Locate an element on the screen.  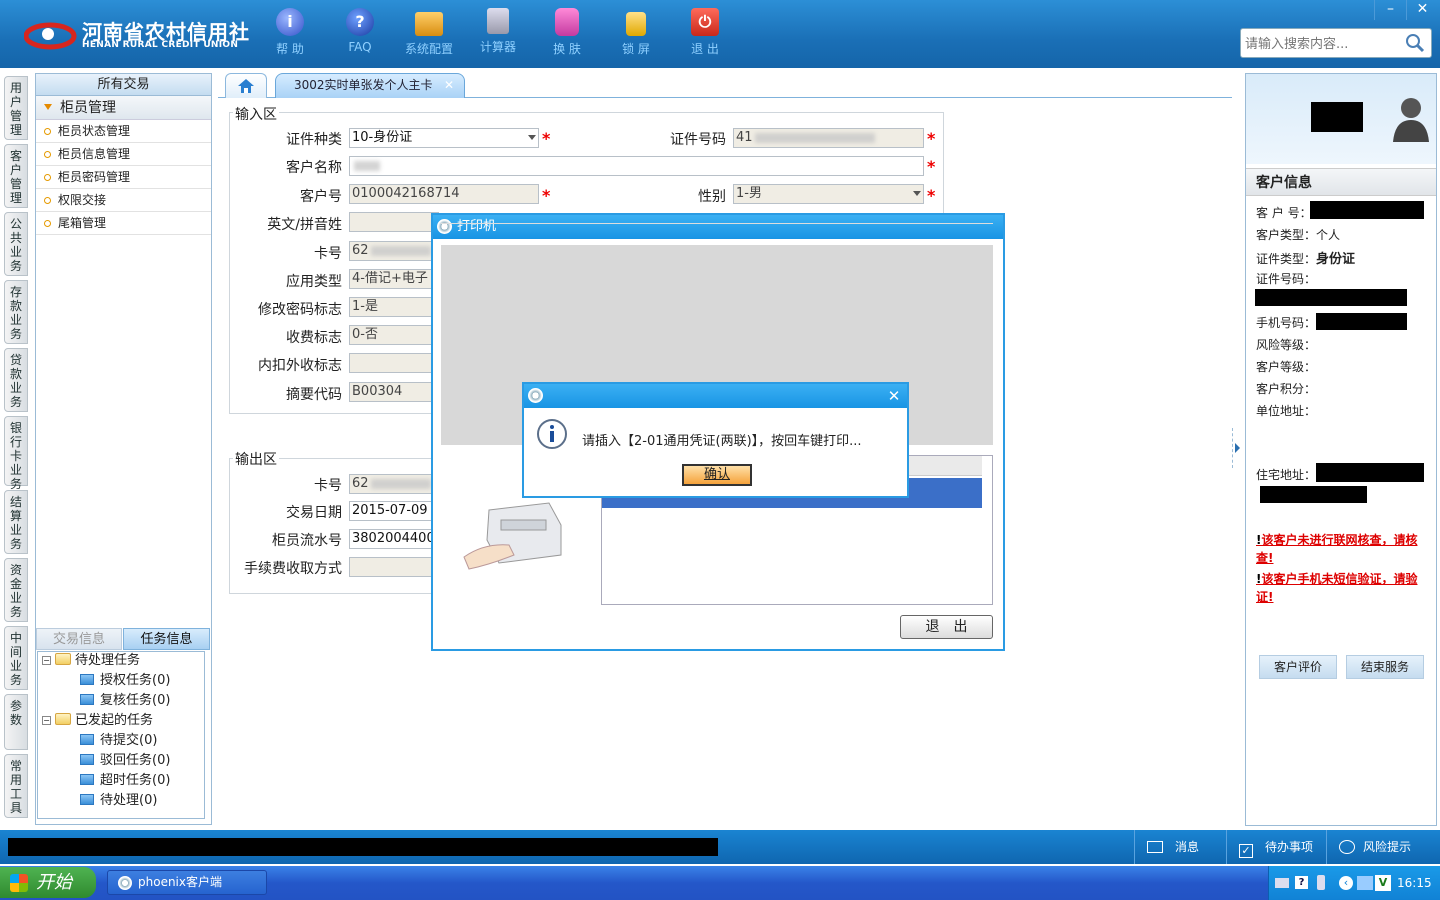
help-button: i 帮 助 is located at coordinates (290, 34).